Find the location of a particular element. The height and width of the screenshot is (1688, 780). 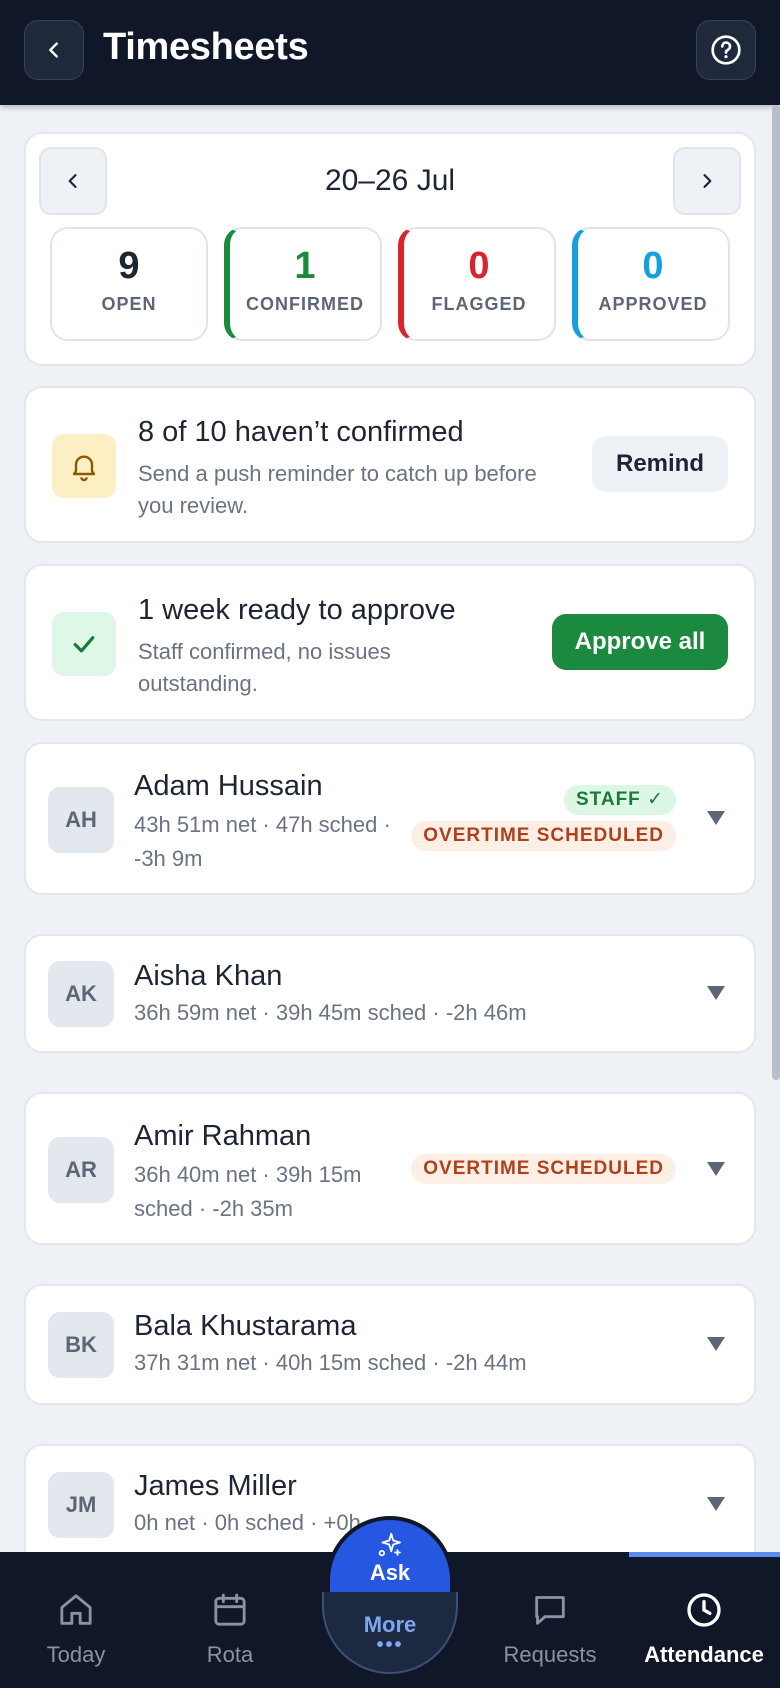

stat-flagged: 0 FLAGGED is located at coordinates (477, 284).